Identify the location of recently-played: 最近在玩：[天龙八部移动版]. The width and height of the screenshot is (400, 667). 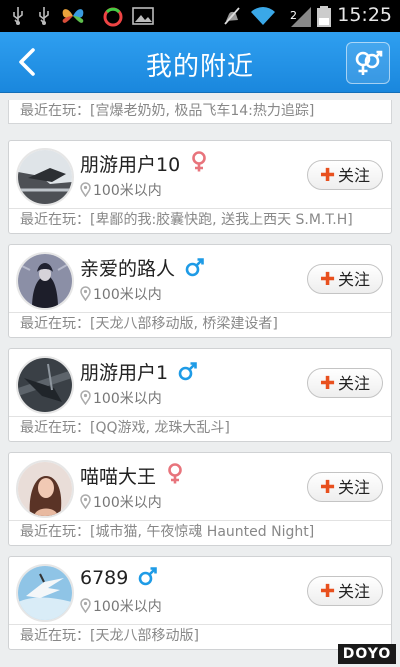
(109, 636).